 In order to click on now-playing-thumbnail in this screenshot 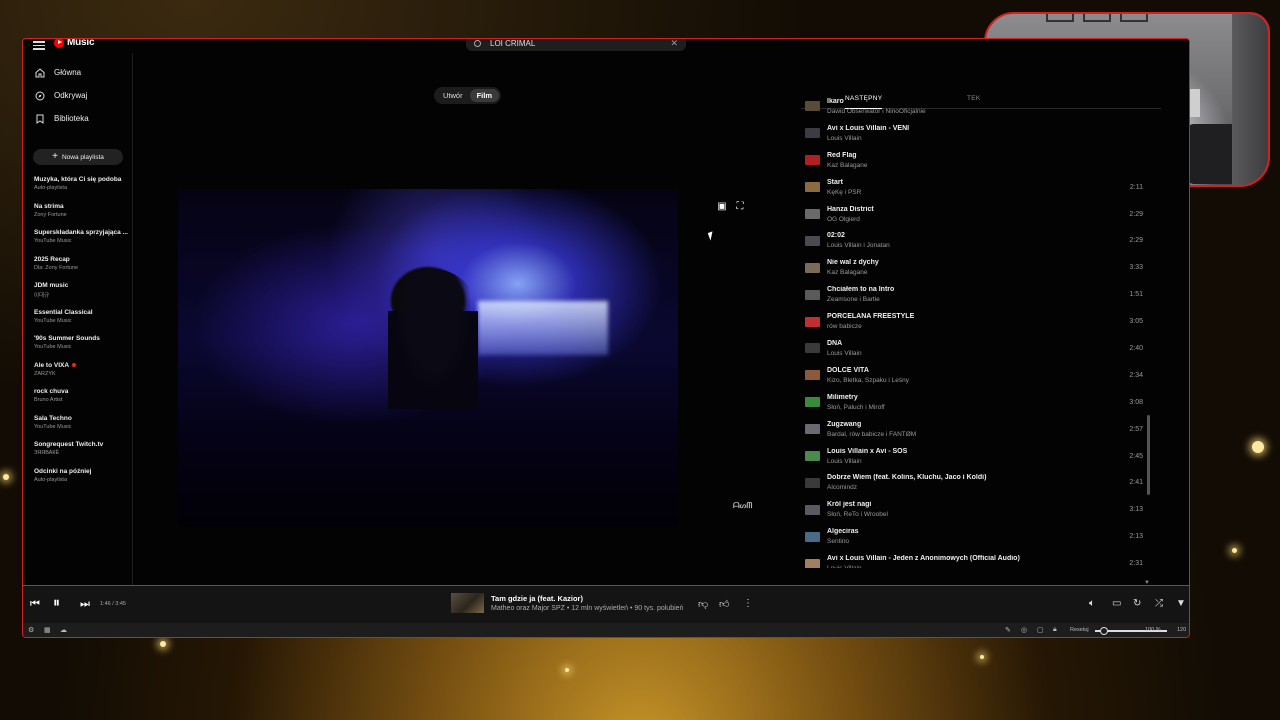, I will do `click(467, 603)`.